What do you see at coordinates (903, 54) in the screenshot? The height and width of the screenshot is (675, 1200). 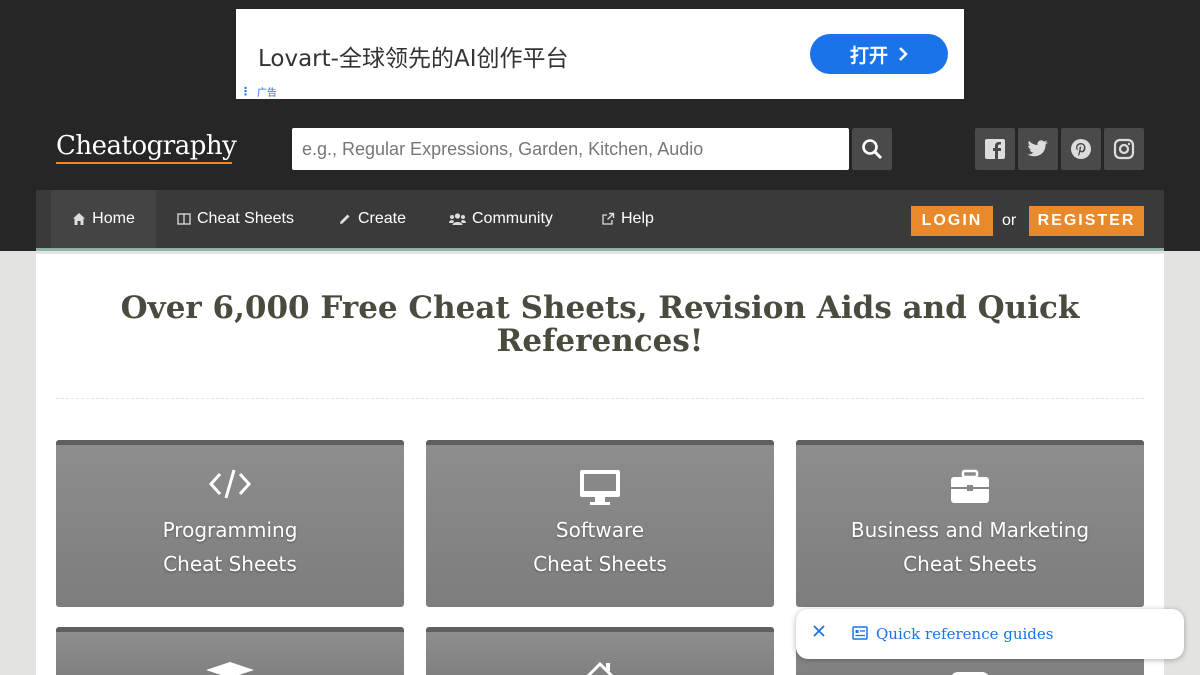 I see `chevron-right-icon` at bounding box center [903, 54].